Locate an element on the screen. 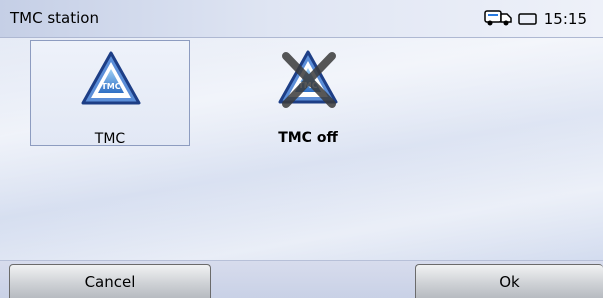 This screenshot has height=298, width=603. cancel-button: Cancel is located at coordinates (110, 281).